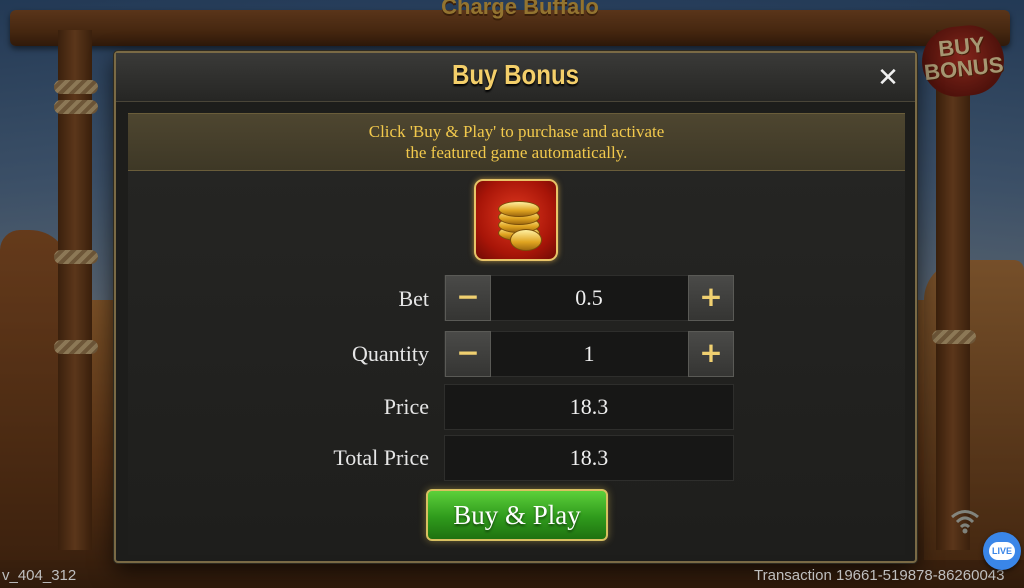  Describe the element at coordinates (589, 407) in the screenshot. I see `price-value: 18.3` at that location.